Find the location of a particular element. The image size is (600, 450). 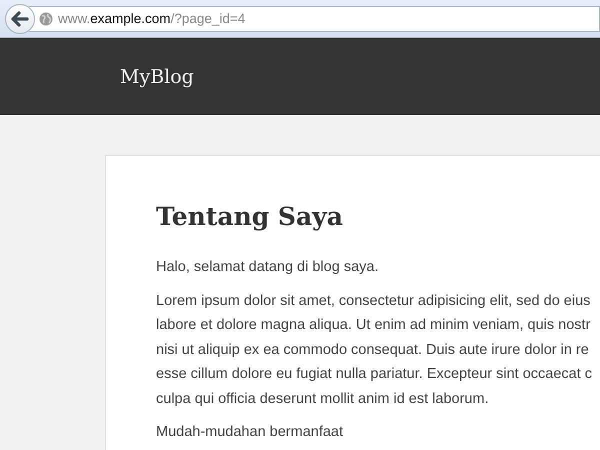

post-title: Tentang Saya is located at coordinates (250, 216).